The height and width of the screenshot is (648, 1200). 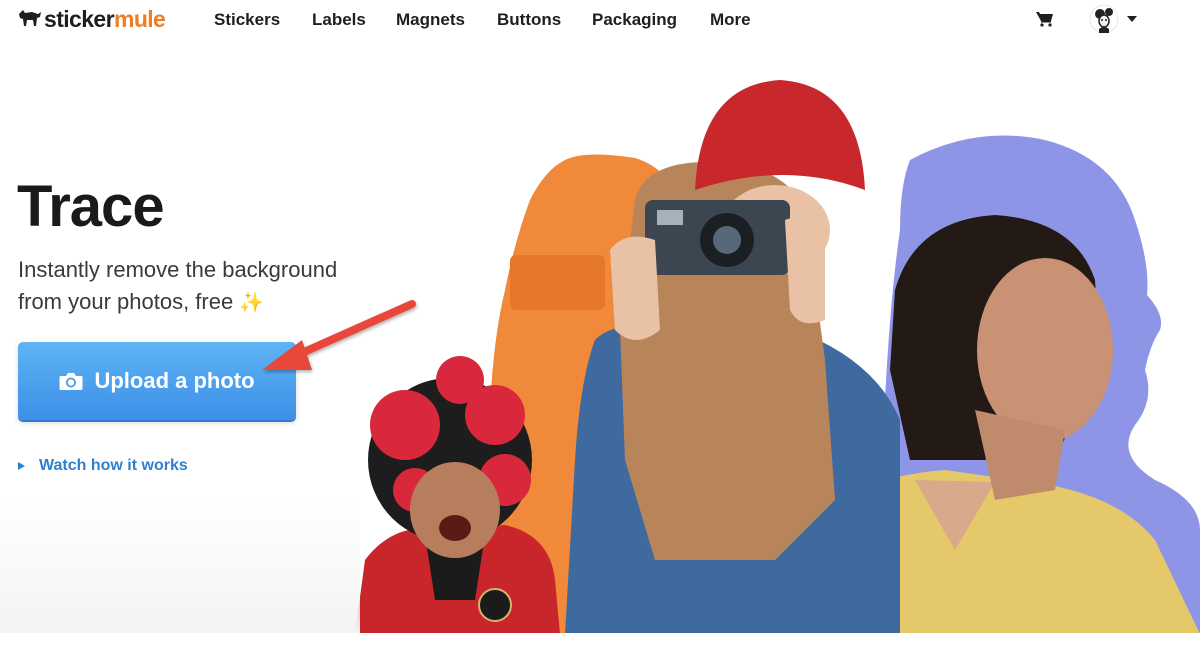 What do you see at coordinates (91, 206) in the screenshot?
I see `page-title: Trace` at bounding box center [91, 206].